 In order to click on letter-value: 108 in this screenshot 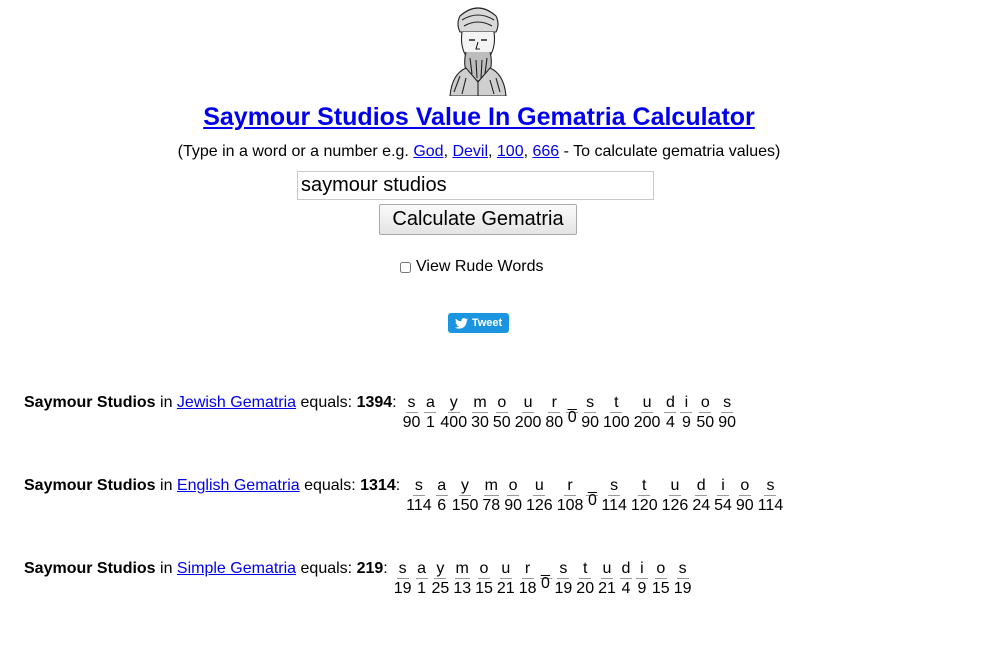, I will do `click(570, 505)`.